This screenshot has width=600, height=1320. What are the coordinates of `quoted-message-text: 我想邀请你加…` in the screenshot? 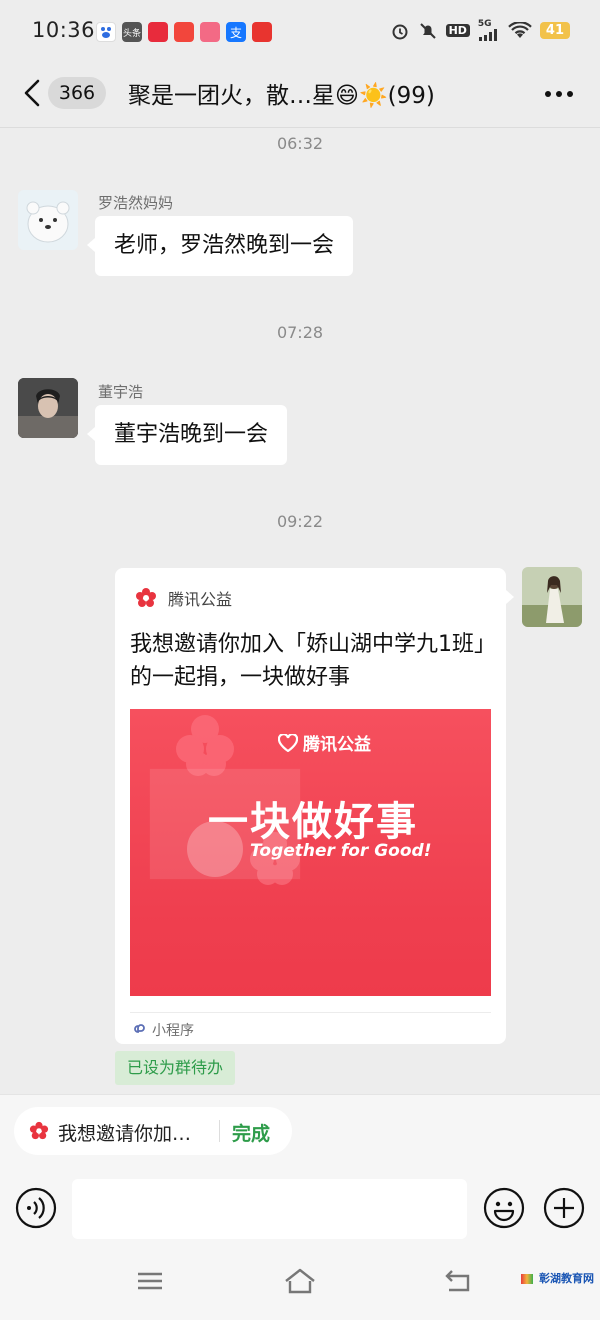 It's located at (125, 1134).